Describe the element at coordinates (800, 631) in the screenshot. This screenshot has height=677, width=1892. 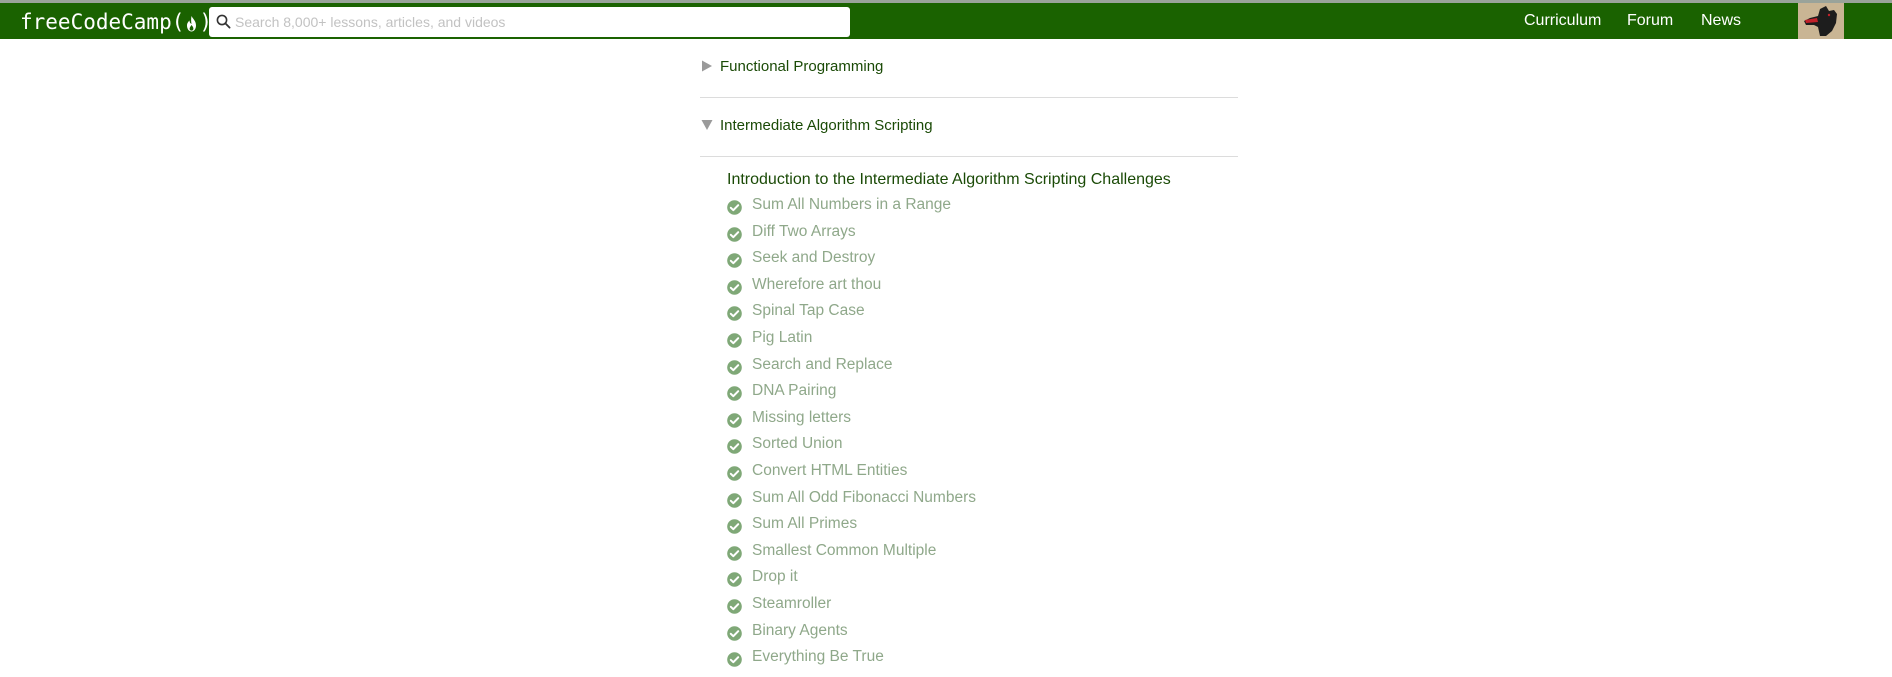
I see `challenge-label: Binary Agents` at that location.